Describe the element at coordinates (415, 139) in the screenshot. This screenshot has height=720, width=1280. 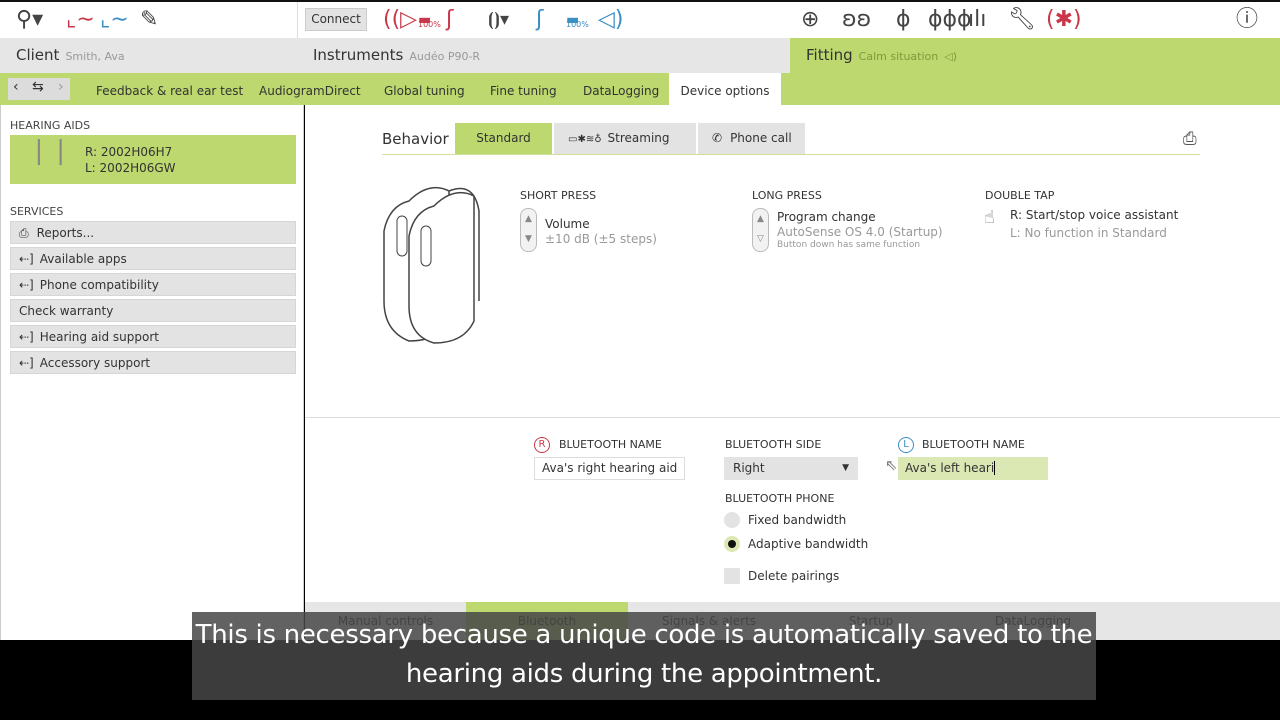
I see `behavior-label: Behavior` at that location.